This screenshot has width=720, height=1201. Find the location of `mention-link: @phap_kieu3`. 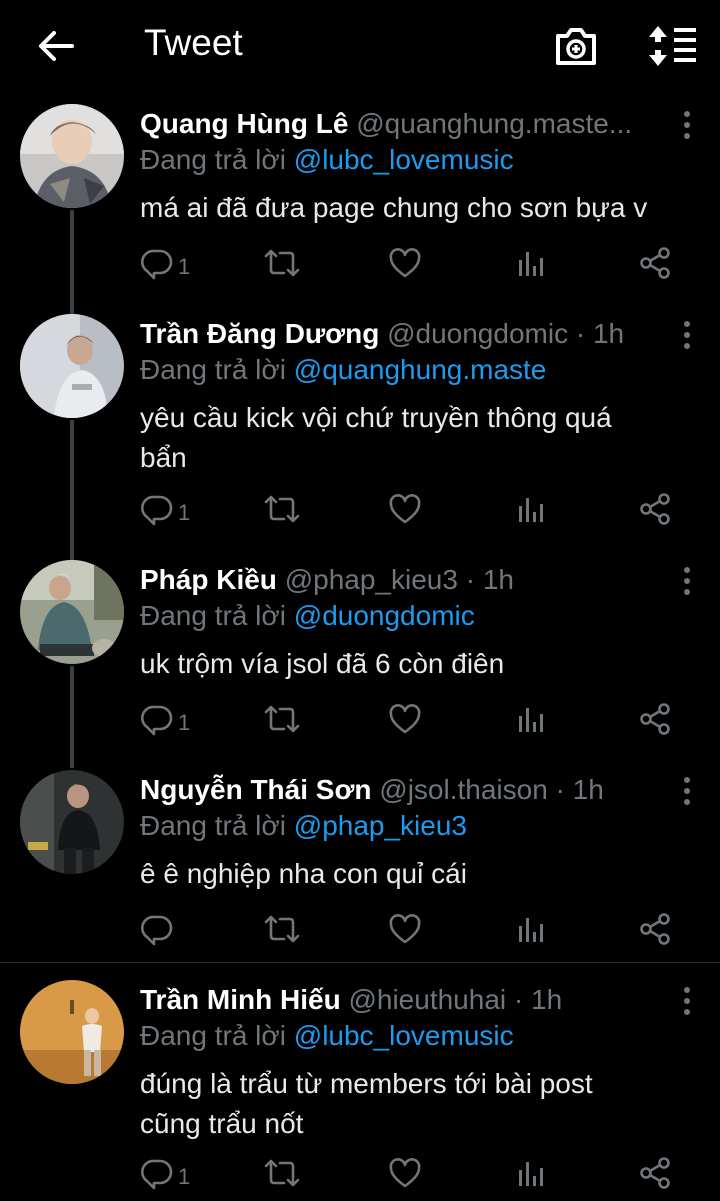

mention-link: @phap_kieu3 is located at coordinates (380, 825).